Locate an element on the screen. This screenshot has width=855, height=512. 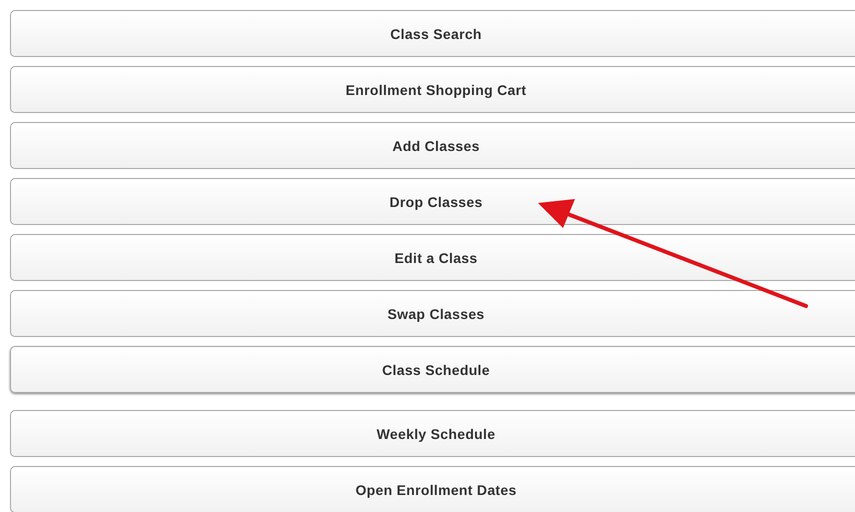
menu-button: Add Classes is located at coordinates (432, 145).